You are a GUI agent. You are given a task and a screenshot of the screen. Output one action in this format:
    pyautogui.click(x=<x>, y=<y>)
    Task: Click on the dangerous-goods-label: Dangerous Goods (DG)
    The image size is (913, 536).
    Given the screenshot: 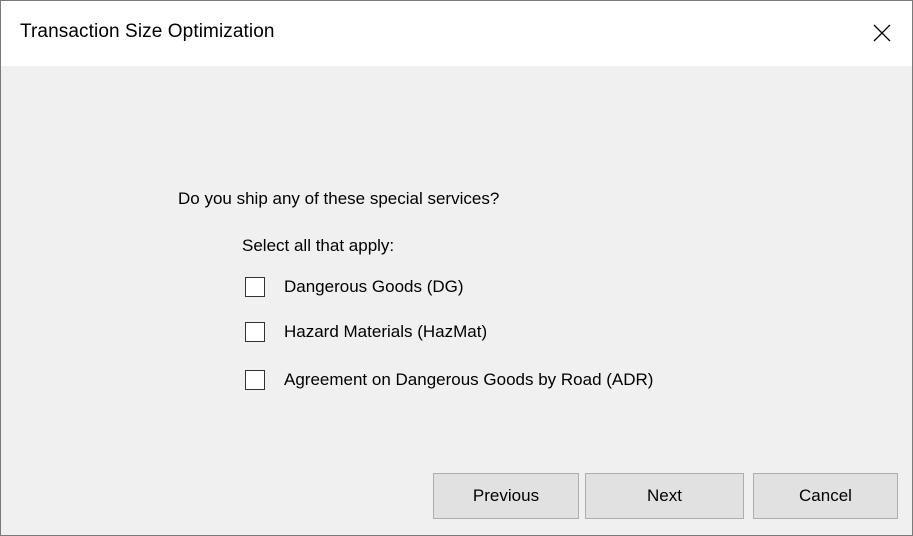 What is the action you would take?
    pyautogui.click(x=374, y=286)
    